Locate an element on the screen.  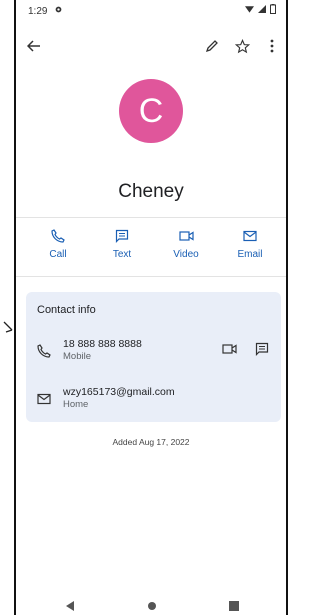
video-button: Video is located at coordinates (186, 243).